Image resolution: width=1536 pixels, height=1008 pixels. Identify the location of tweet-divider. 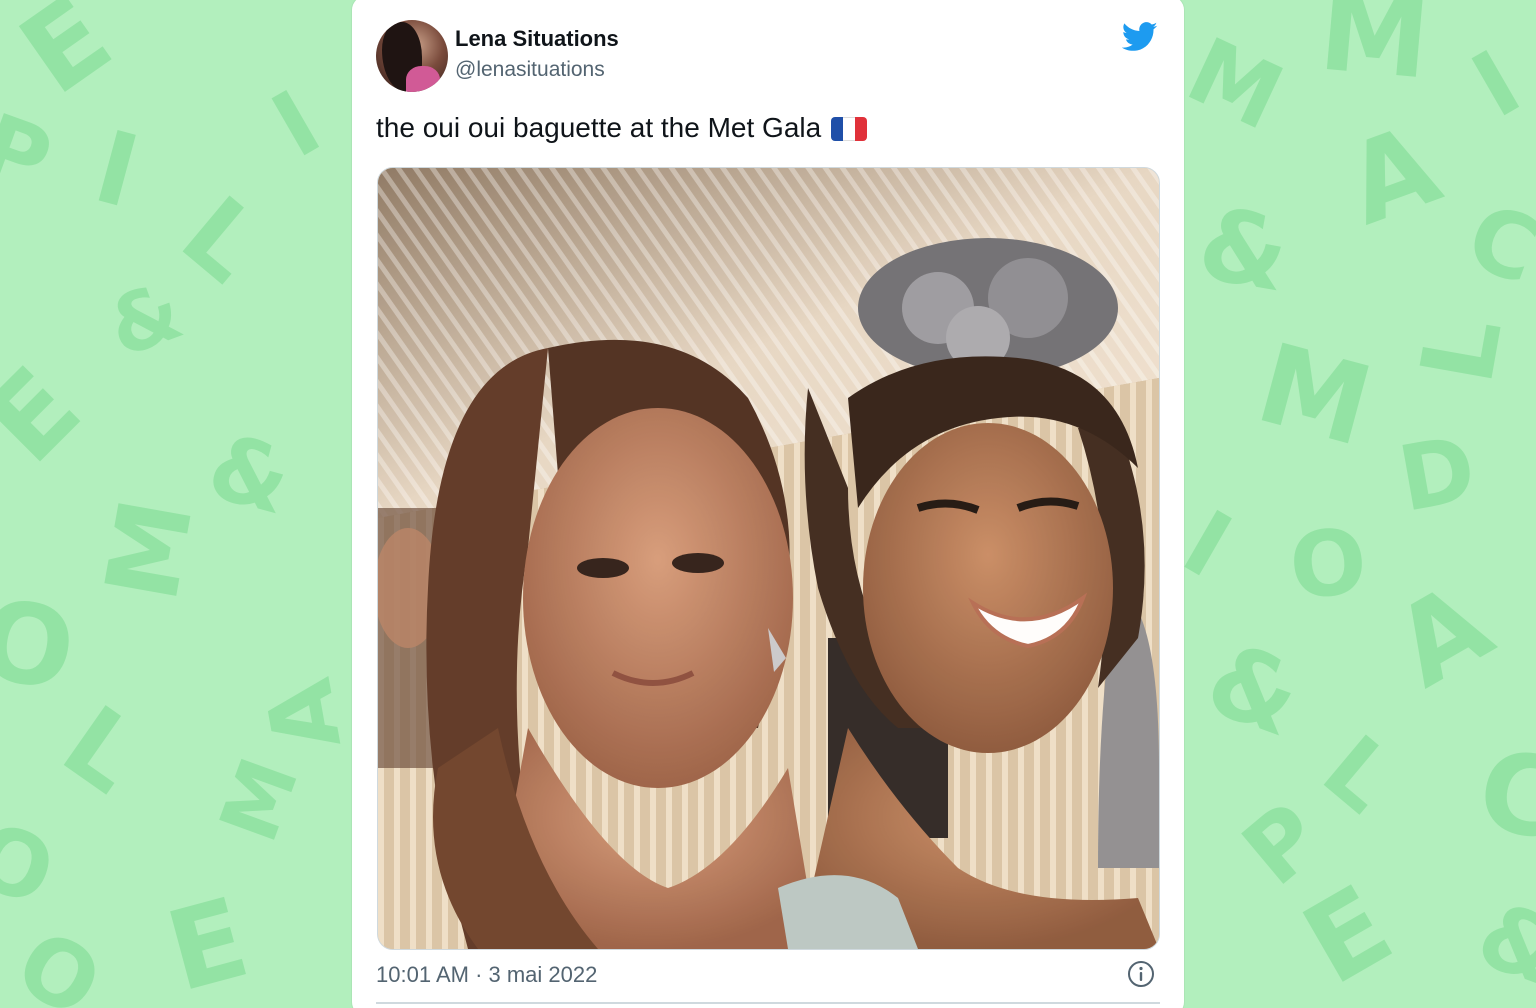
(768, 1003).